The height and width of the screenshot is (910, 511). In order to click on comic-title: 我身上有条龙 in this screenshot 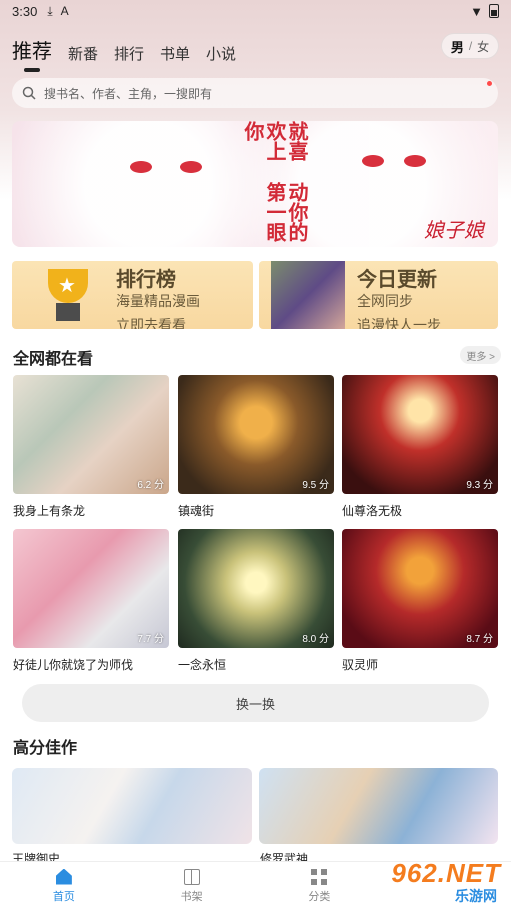, I will do `click(49, 511)`.